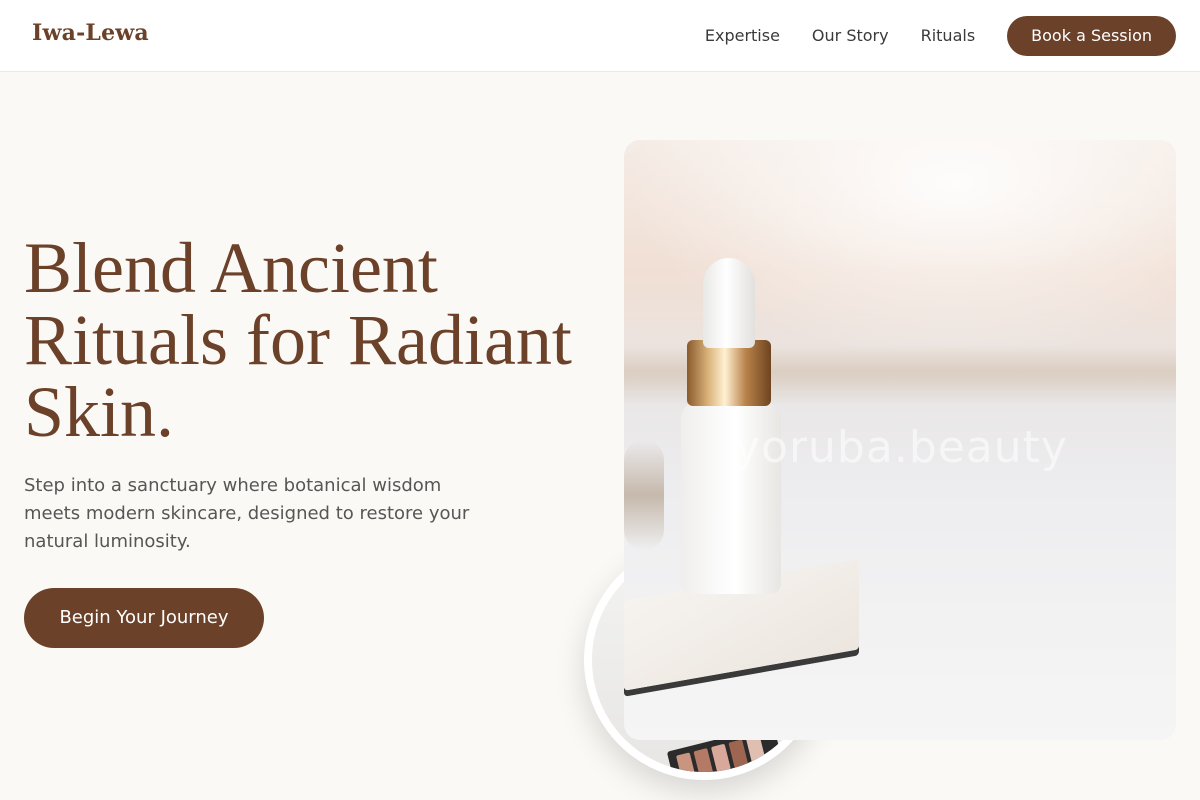  What do you see at coordinates (1091, 36) in the screenshot?
I see `book-session-button: Book a Session` at bounding box center [1091, 36].